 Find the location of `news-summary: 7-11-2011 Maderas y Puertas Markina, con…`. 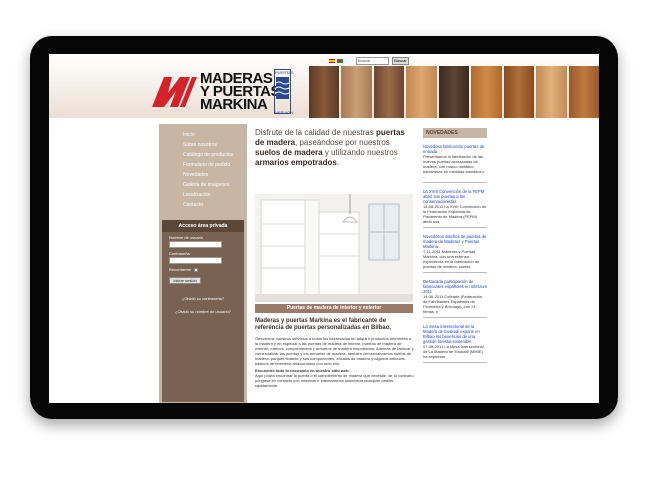

news-summary: 7-11-2011 Maderas y Puertas Markina, con… is located at coordinates (451, 259).